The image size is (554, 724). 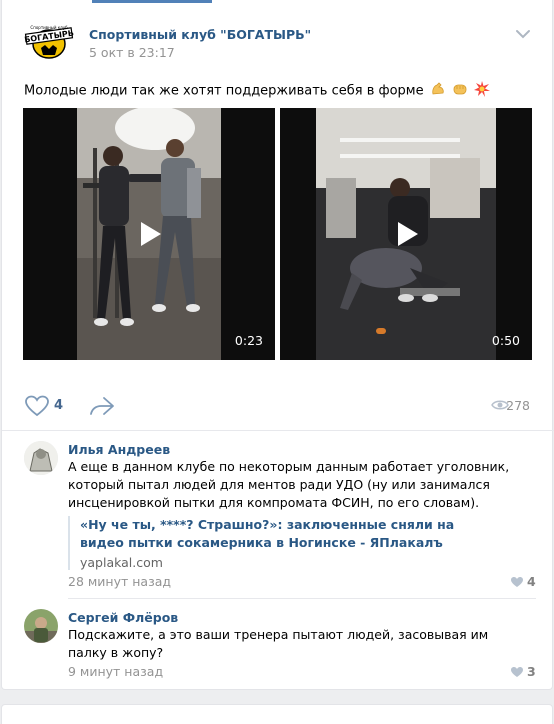 I want to click on like-button, so click(x=37, y=406).